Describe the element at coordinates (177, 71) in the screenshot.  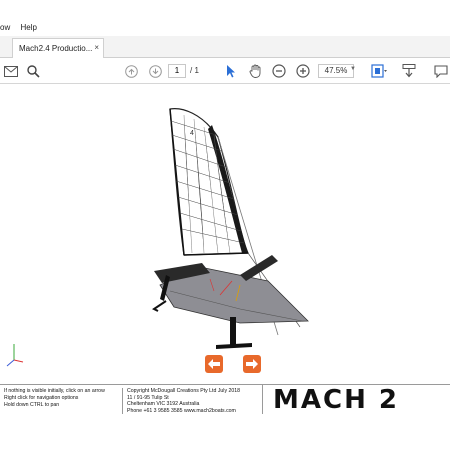
I see `page-number-field: 1` at that location.